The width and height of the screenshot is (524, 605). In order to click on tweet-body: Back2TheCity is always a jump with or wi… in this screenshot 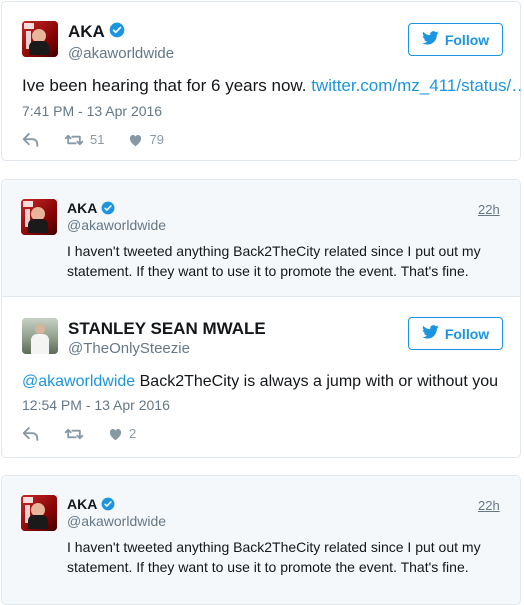, I will do `click(316, 381)`.